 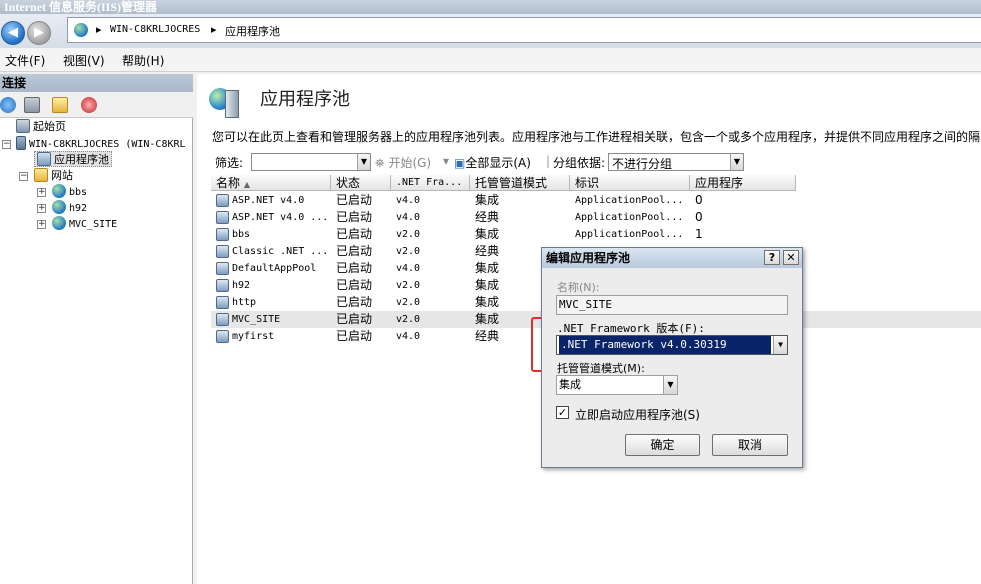 I want to click on server-icon, so click(x=81, y=30).